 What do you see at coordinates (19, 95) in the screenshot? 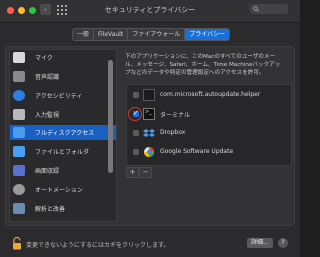
I see `accessibility-icon` at bounding box center [19, 95].